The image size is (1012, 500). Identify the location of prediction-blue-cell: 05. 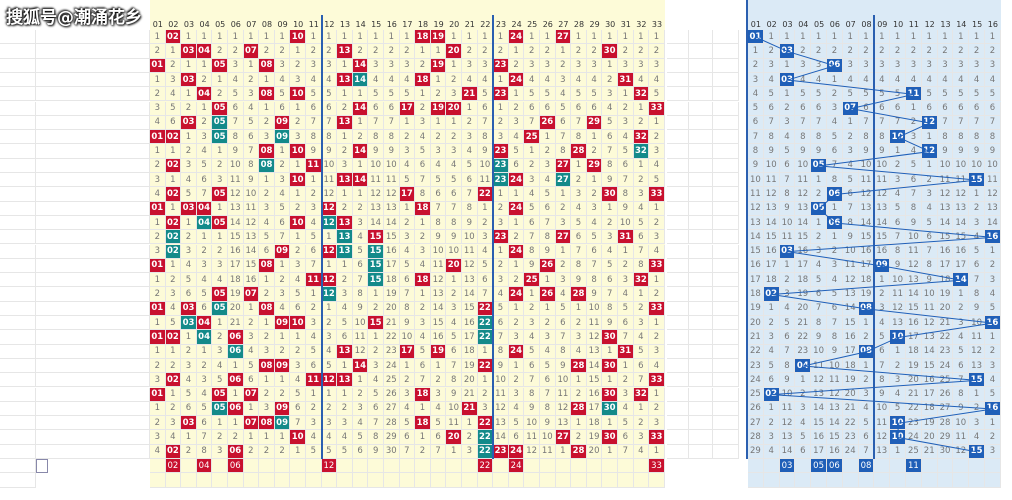
(819, 466).